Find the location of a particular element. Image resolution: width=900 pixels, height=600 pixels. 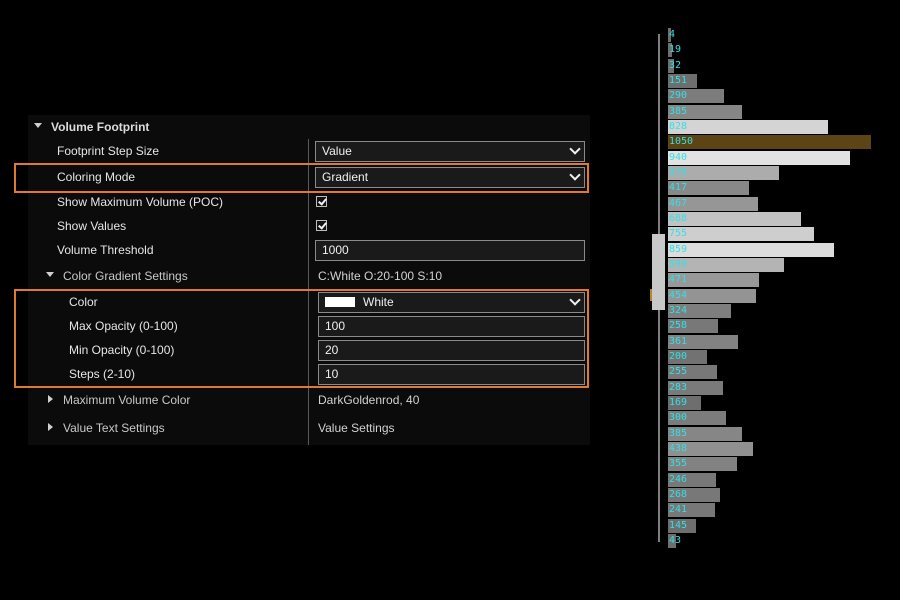

volume-label: 859 is located at coordinates (678, 249).